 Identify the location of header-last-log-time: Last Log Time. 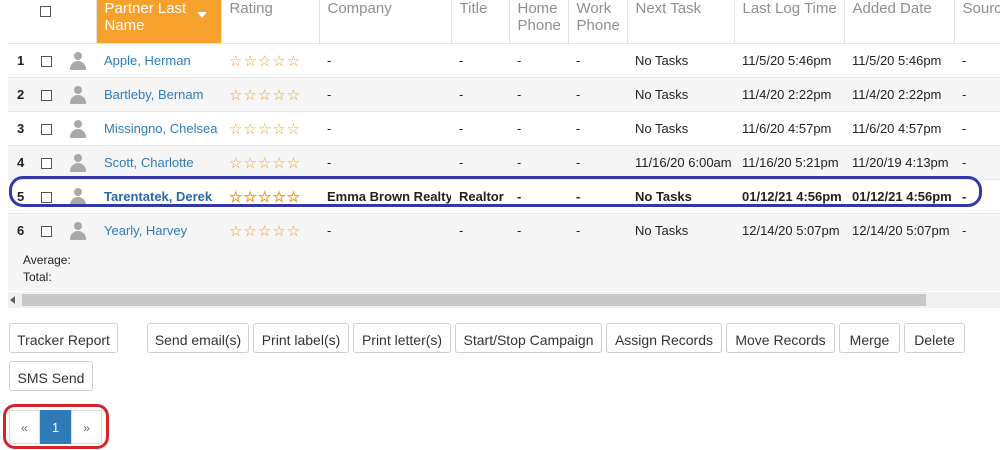
(788, 22).